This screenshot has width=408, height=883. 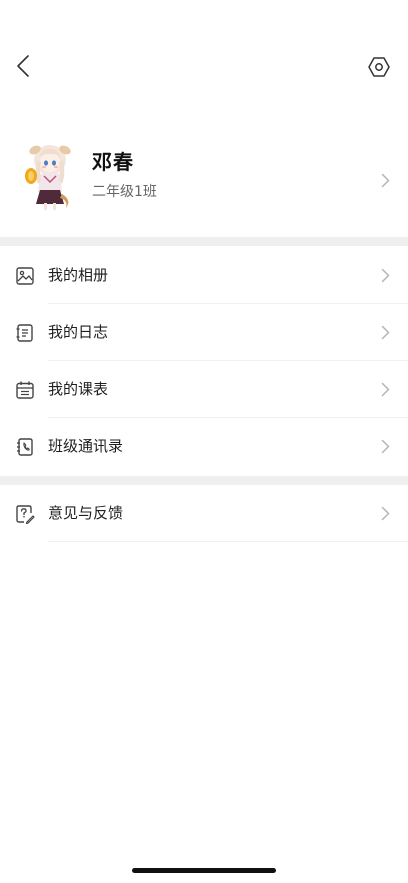 I want to click on journal-icon, so click(x=25, y=333).